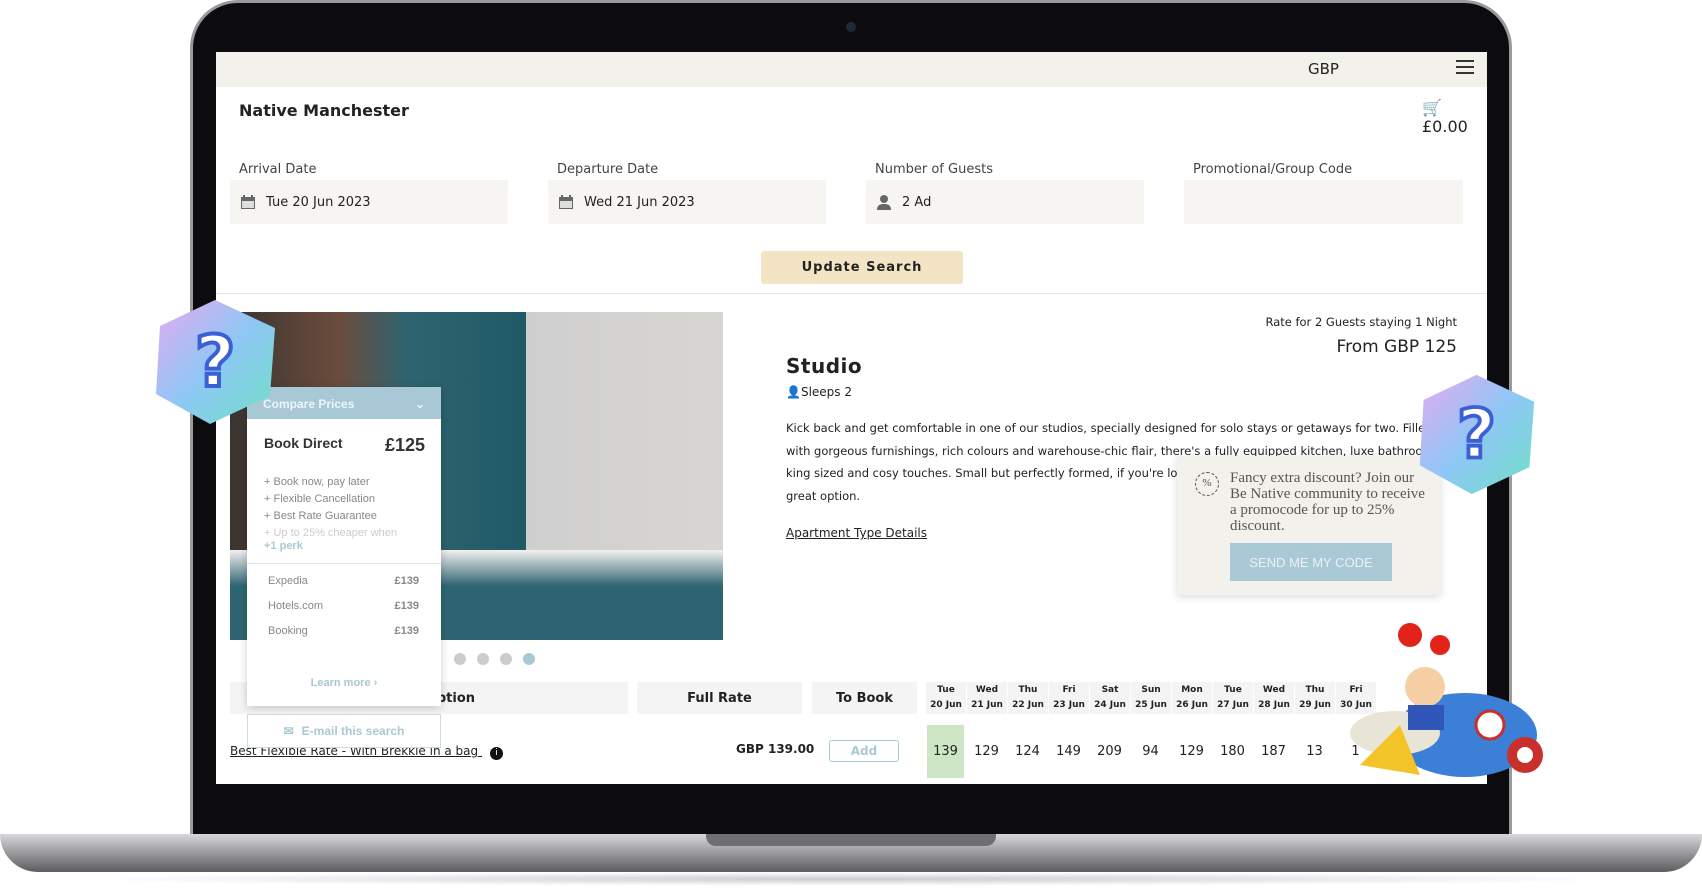 This screenshot has height=891, width=1702. Describe the element at coordinates (987, 705) in the screenshot. I see `date-date: 21 Jun` at that location.